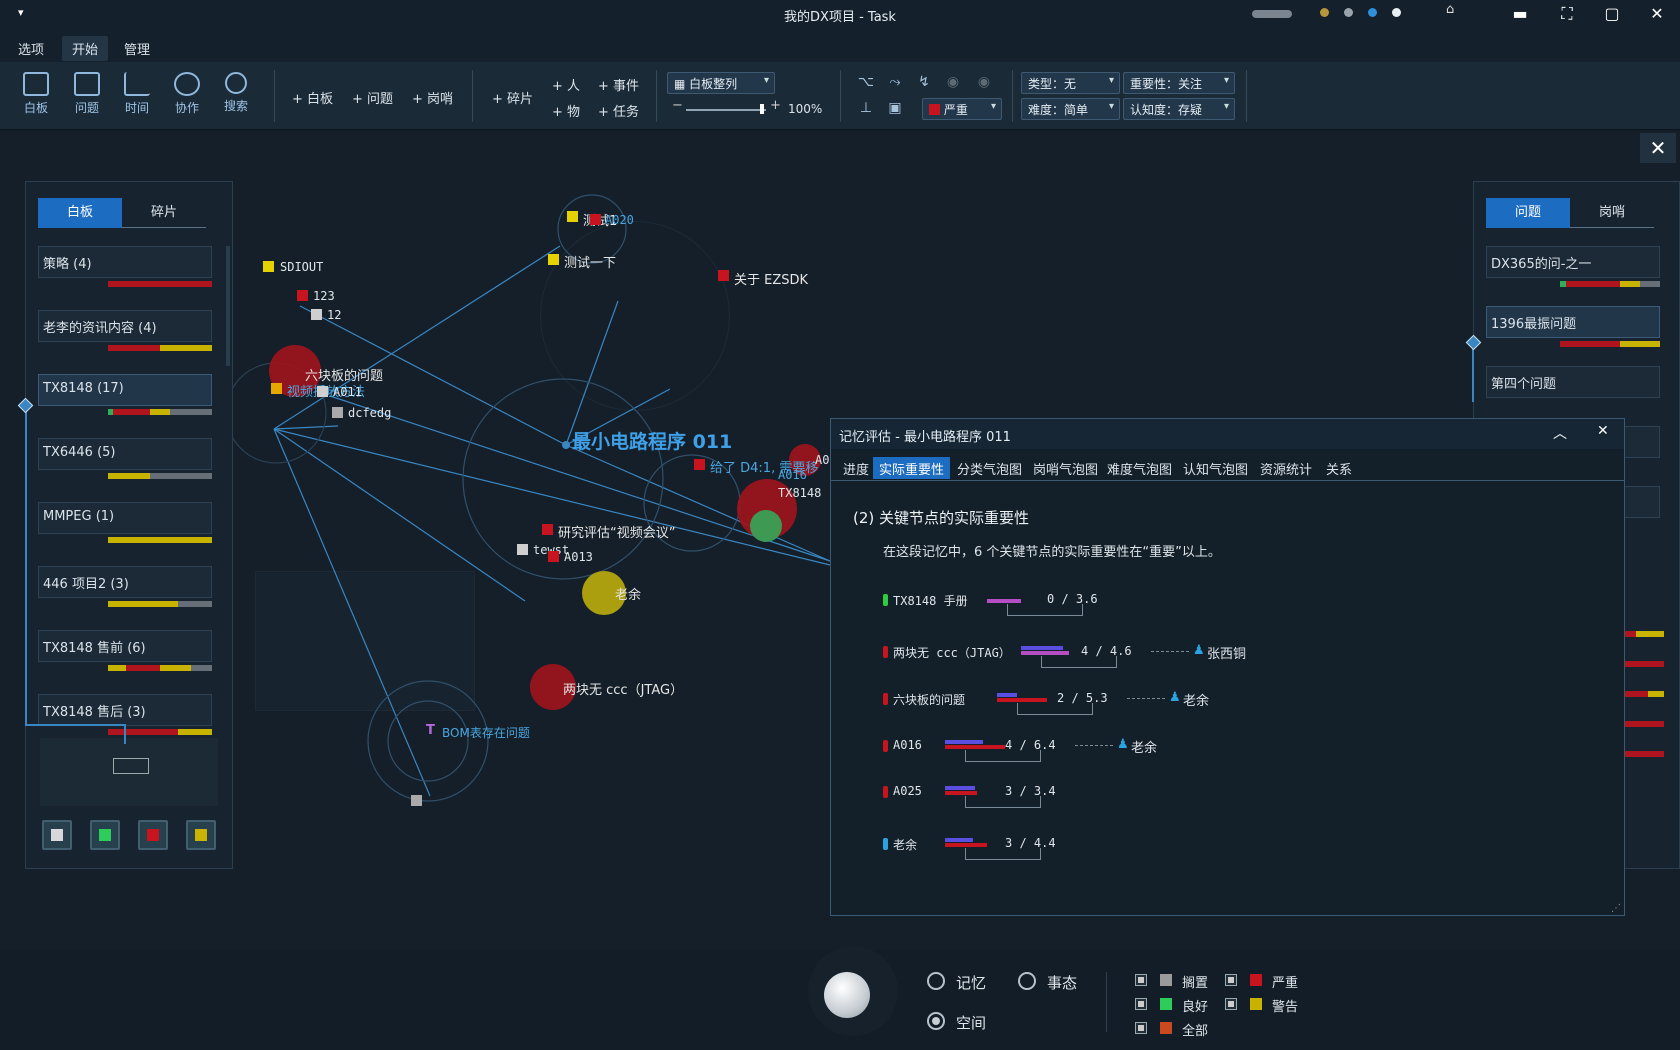  Describe the element at coordinates (1070, 83) in the screenshot. I see `type-dropdown: 类型：无` at that location.